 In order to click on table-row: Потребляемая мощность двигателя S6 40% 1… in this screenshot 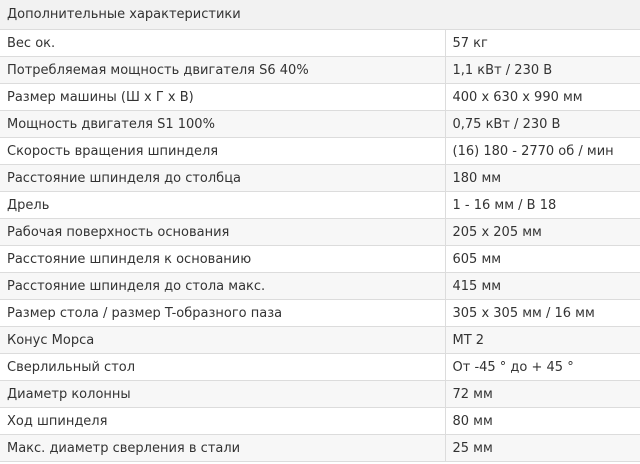, I will do `click(320, 70)`.